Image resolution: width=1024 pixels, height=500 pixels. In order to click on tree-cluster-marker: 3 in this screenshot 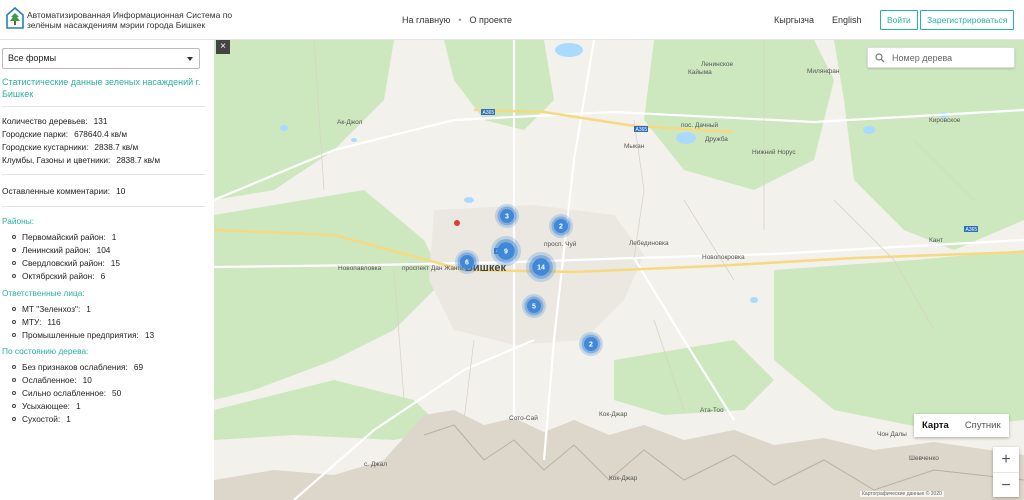, I will do `click(507, 216)`.